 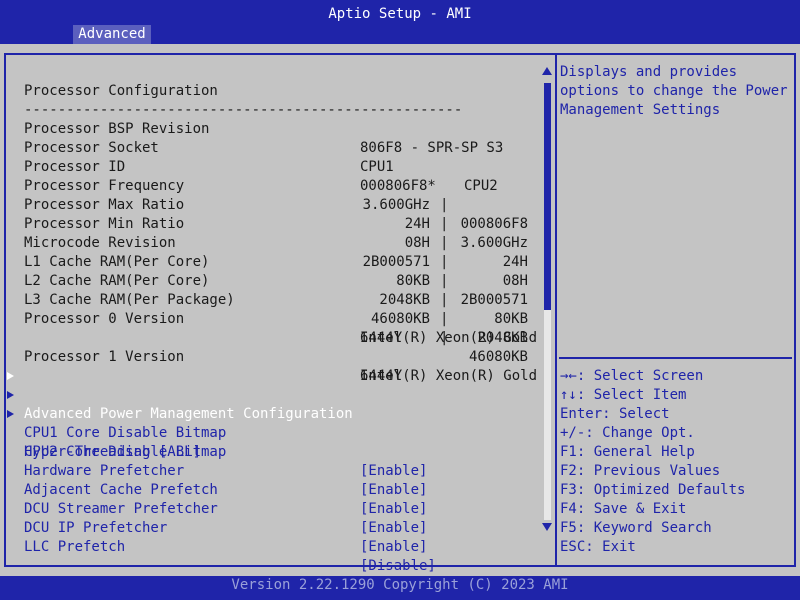 I want to click on panel-divider, so click(x=556, y=310).